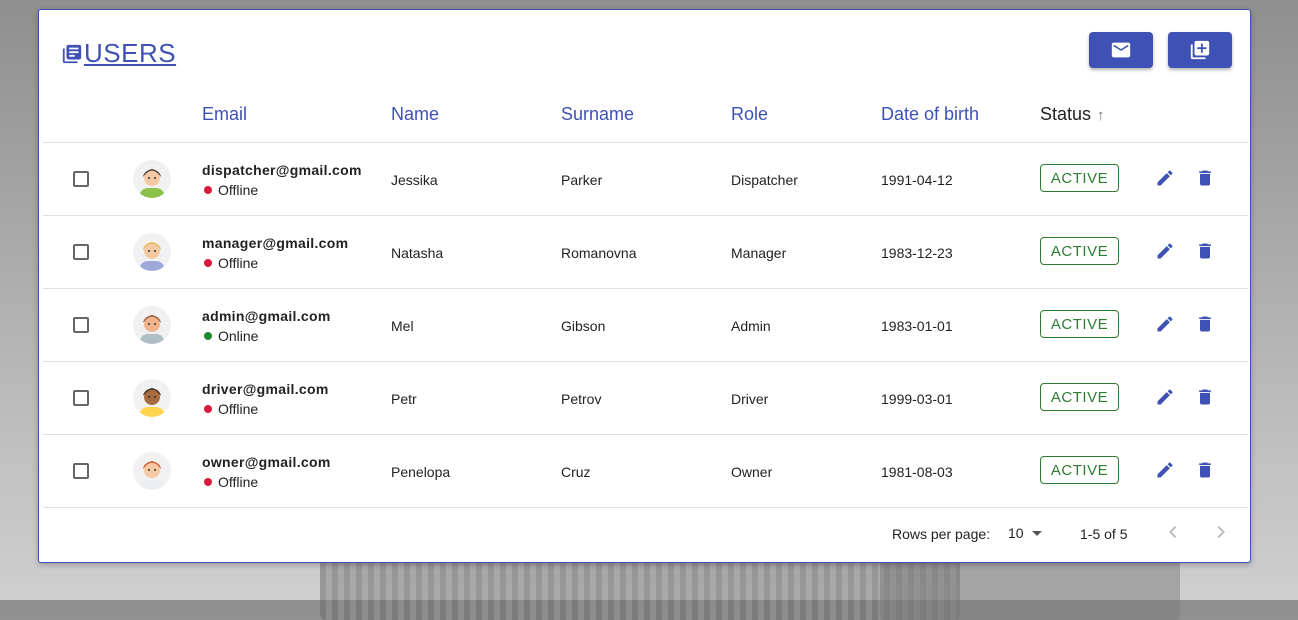  Describe the element at coordinates (576, 472) in the screenshot. I see `user-surname: Cruz` at that location.